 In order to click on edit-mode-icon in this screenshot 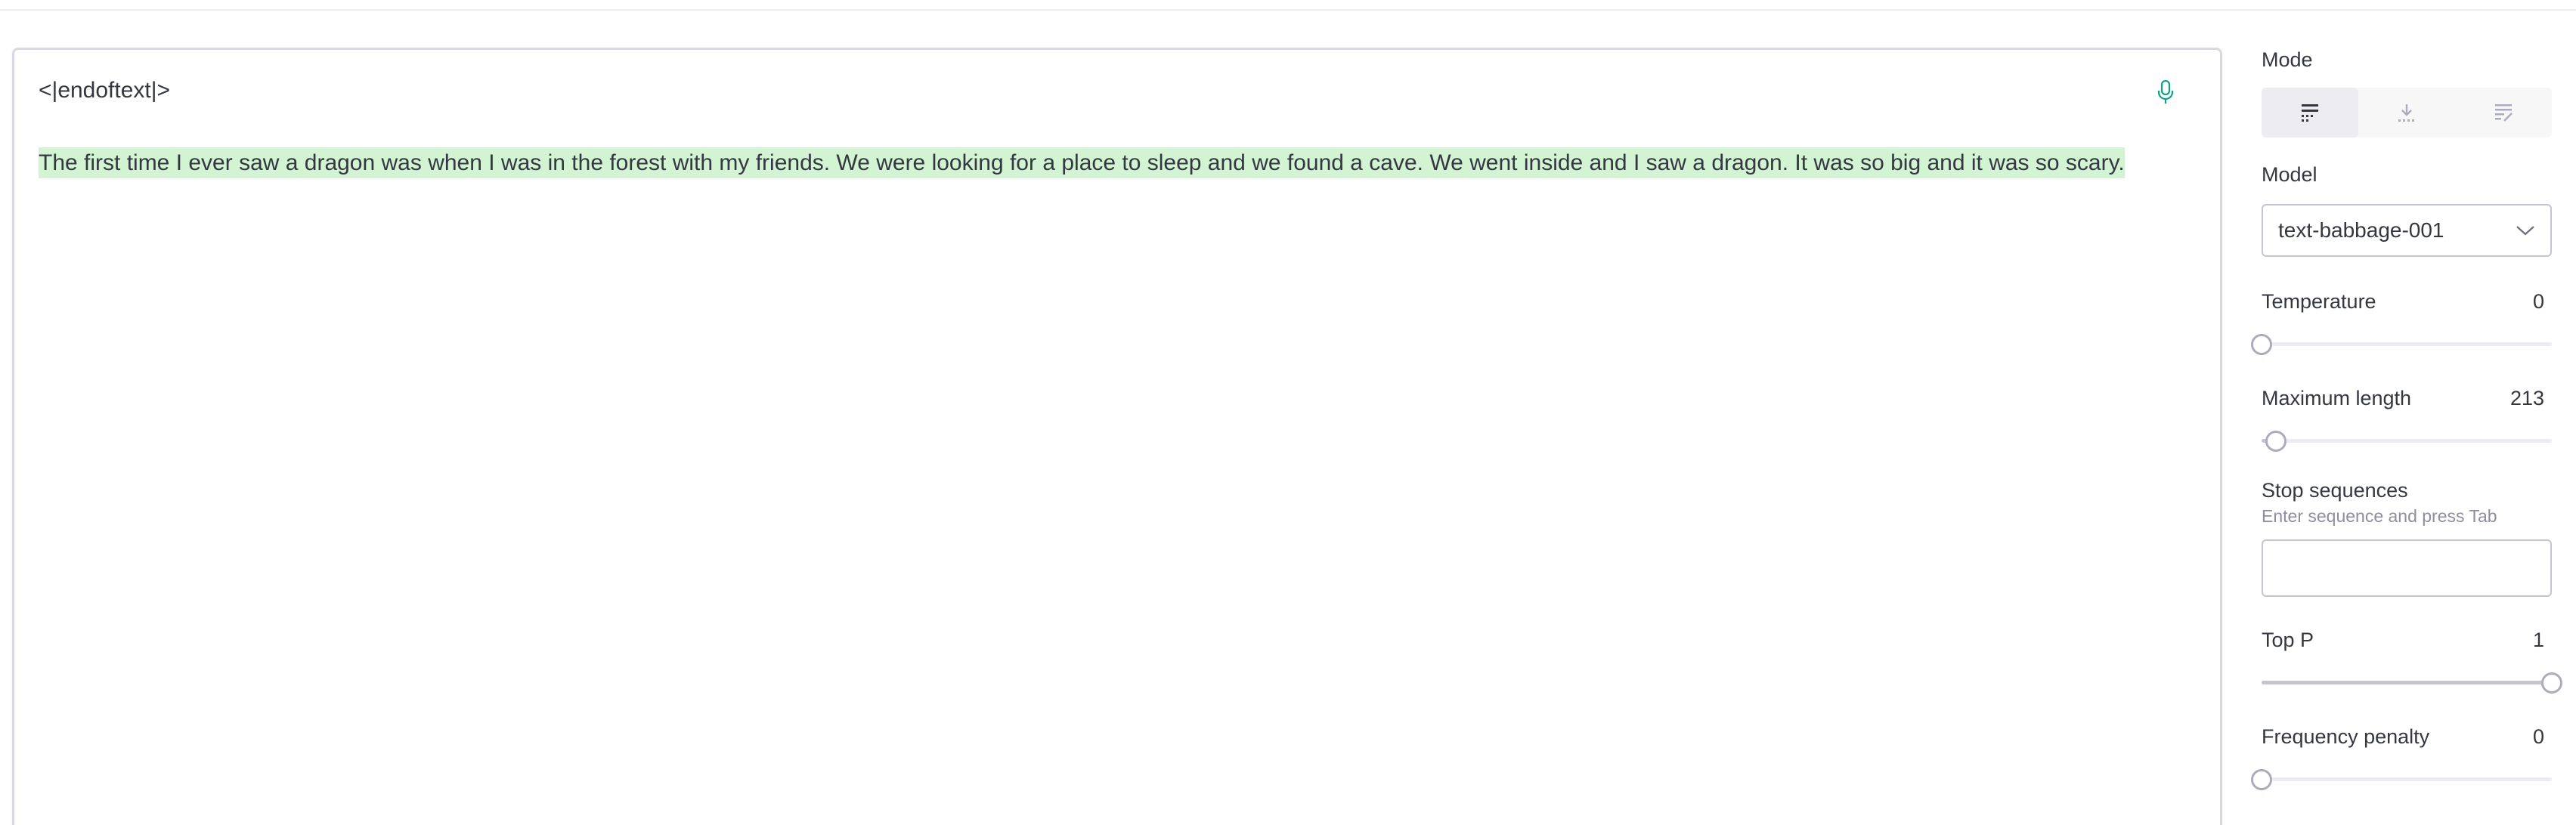, I will do `click(2504, 113)`.